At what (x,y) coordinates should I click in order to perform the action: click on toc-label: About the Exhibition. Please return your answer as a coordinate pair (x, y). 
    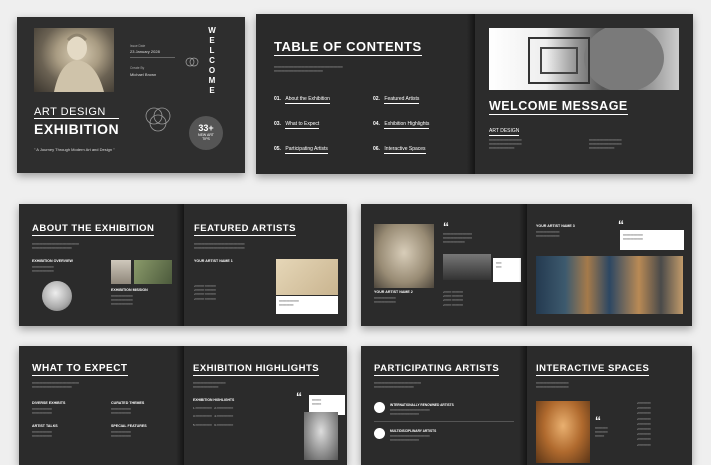
    Looking at the image, I should click on (307, 100).